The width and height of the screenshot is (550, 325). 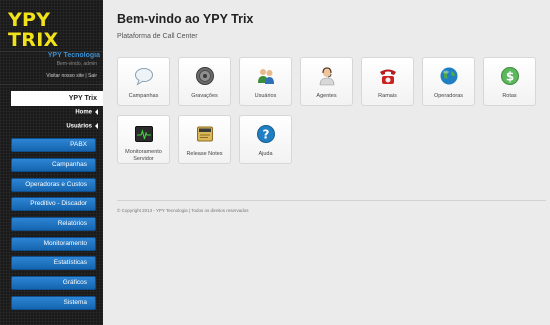 I want to click on tile-rotas: $ Rotas, so click(x=509, y=81).